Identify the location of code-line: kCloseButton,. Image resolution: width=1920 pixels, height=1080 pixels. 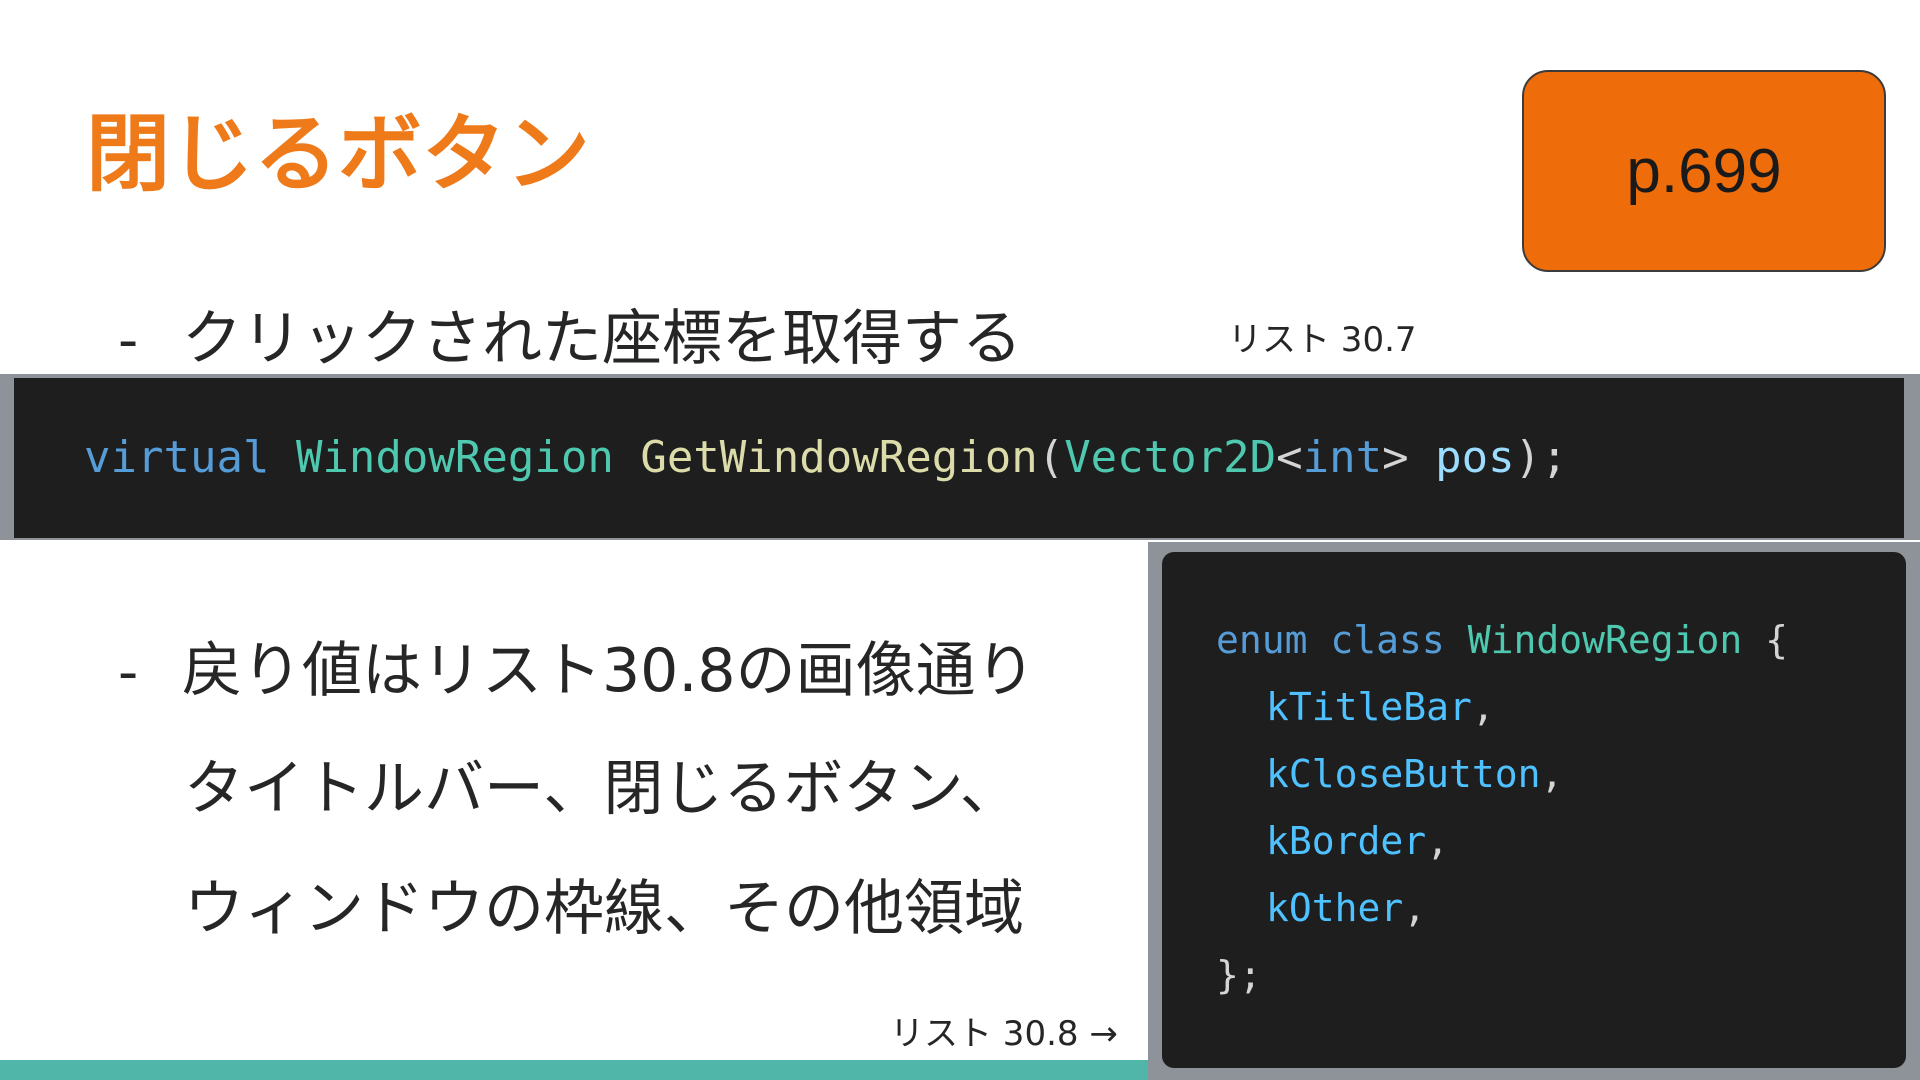
(1561, 785).